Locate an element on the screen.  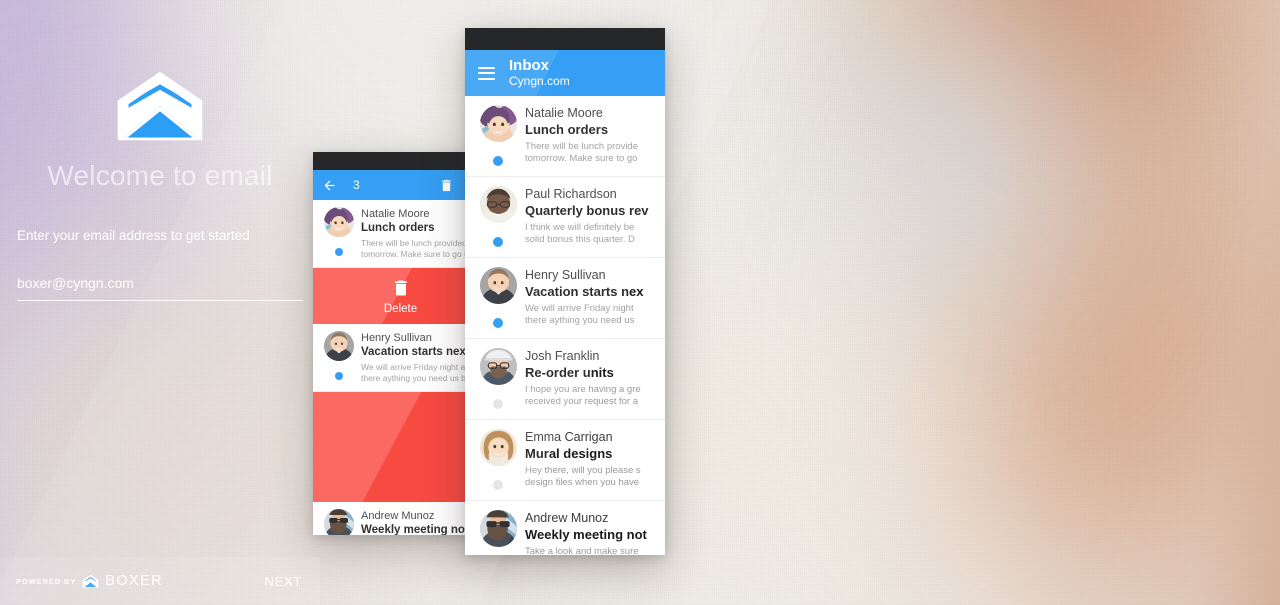
subject-line: Quarterly bonus rev is located at coordinates (587, 210).